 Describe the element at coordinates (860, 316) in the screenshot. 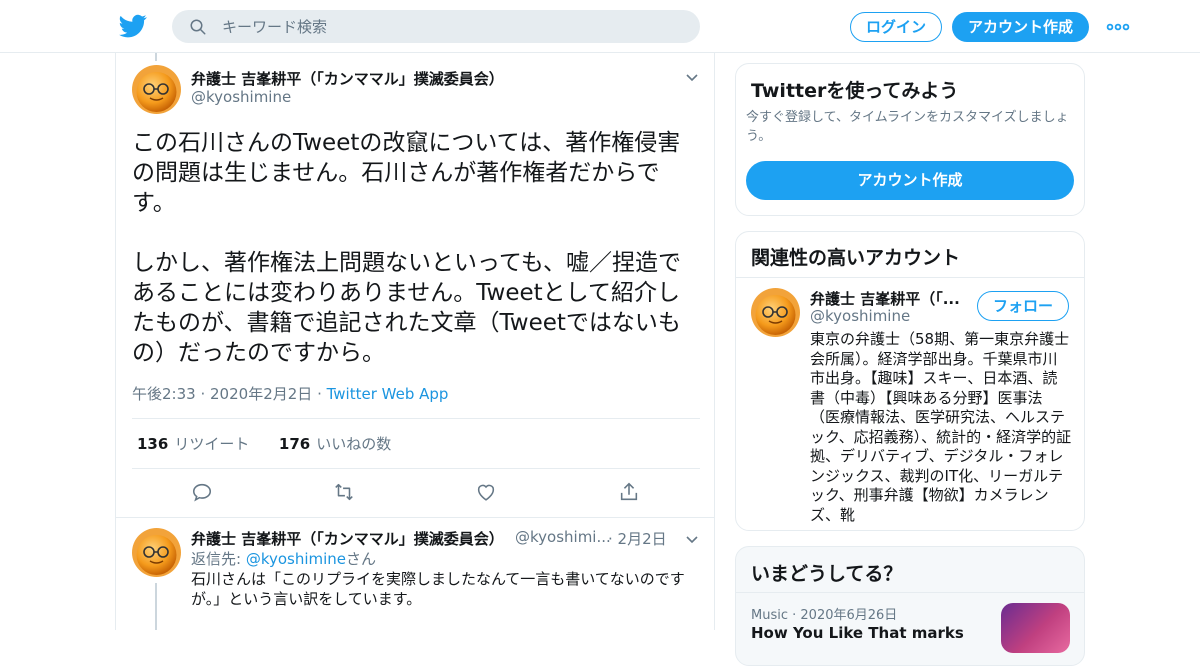

I see `related-account-handle: @kyoshimine` at that location.